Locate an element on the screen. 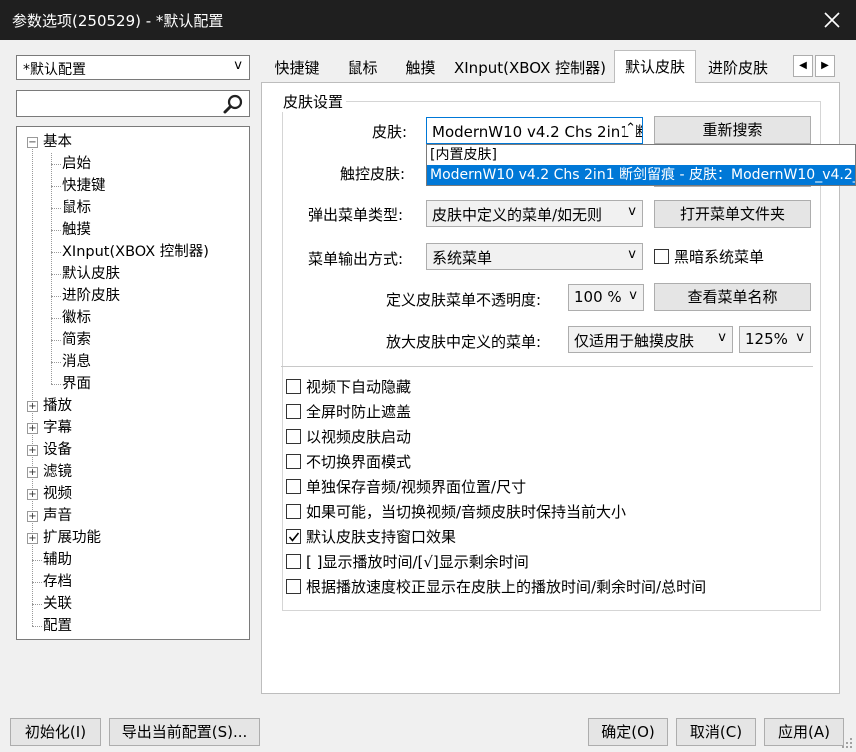 The height and width of the screenshot is (752, 856). option-label: 全屏时防止遮盖 is located at coordinates (359, 412).